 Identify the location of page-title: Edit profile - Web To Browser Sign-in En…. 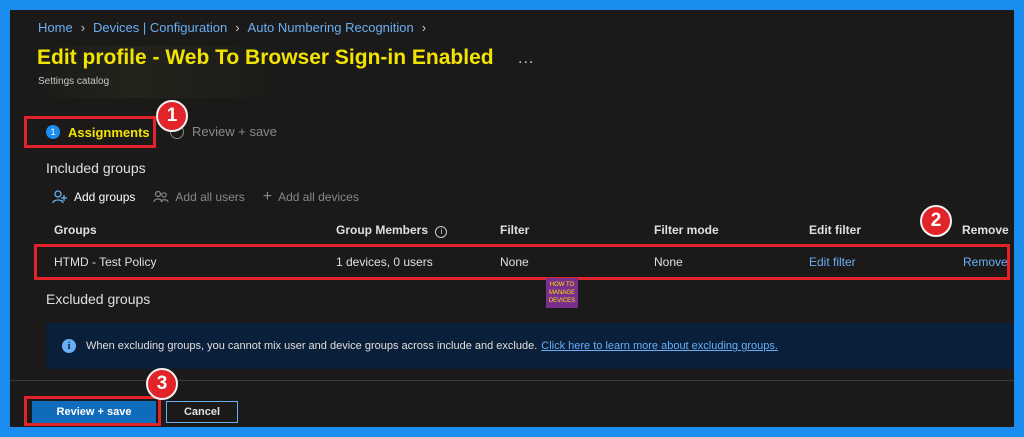
(265, 57).